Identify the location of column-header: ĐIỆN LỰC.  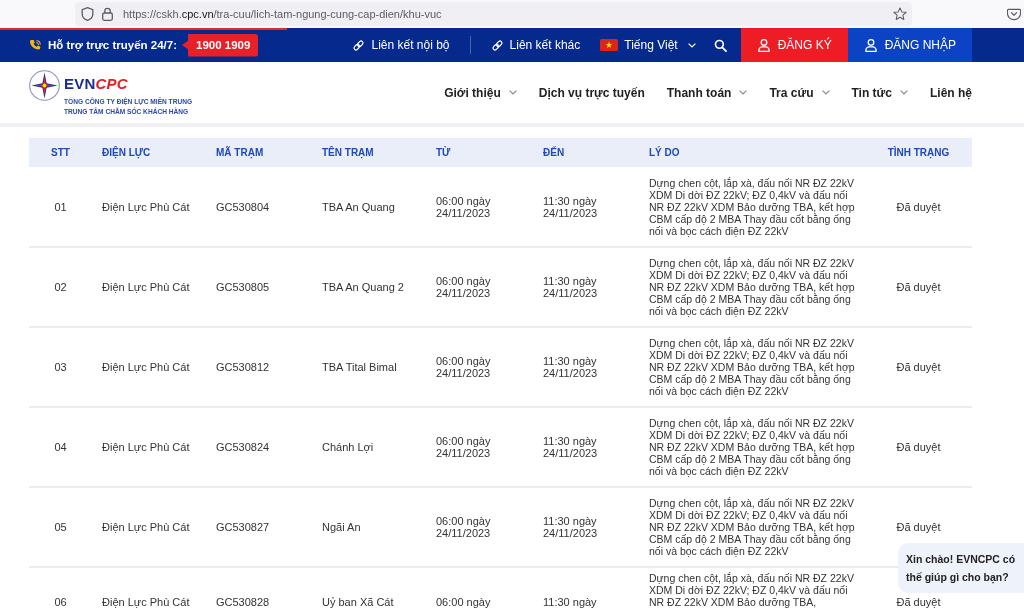
(149, 152).